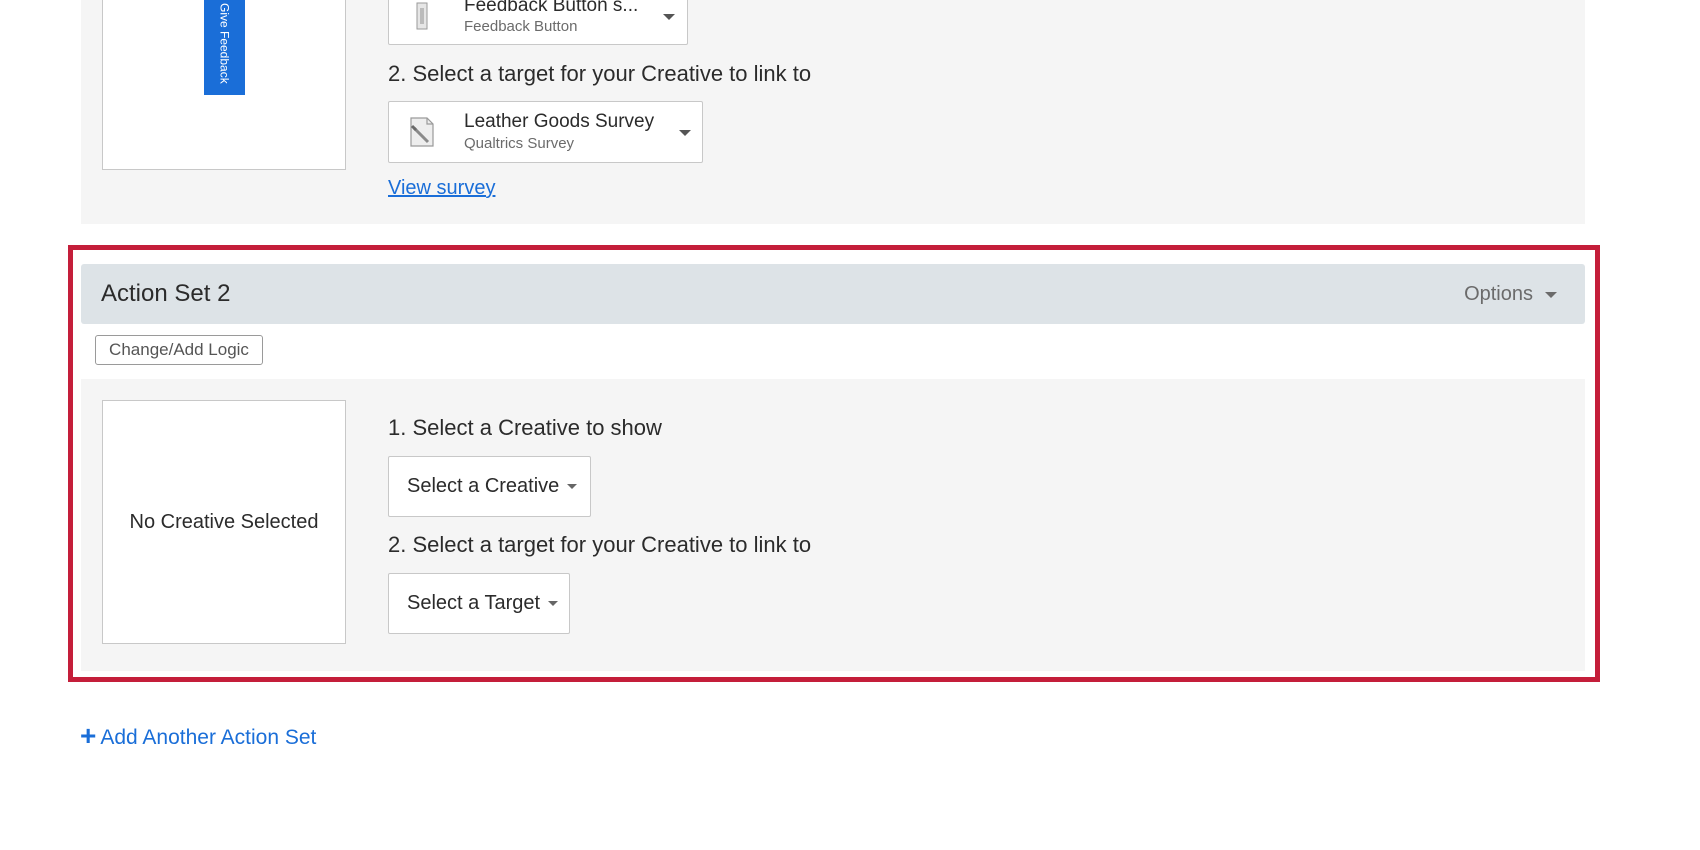 The height and width of the screenshot is (850, 1700). I want to click on target-dropdown-title: Leather Goods Survey, so click(559, 121).